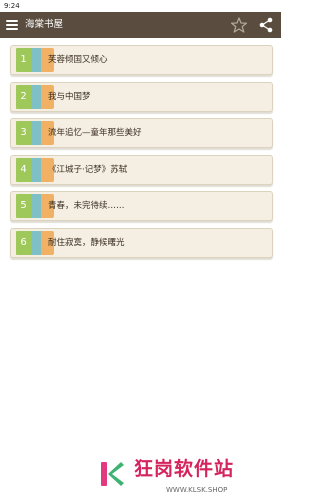 The image size is (320, 500). I want to click on book-number: 5, so click(23, 205).